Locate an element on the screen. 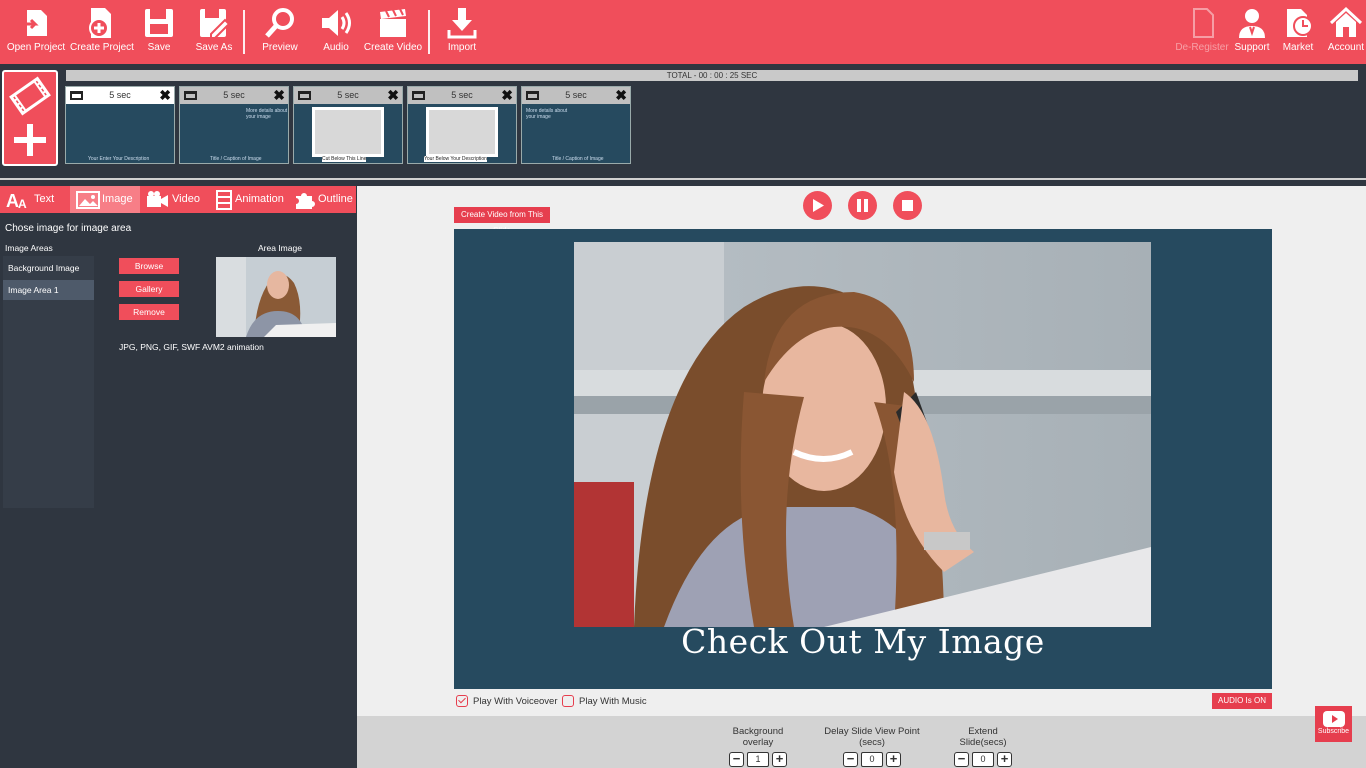 This screenshot has width=1366, height=768. background-overlay-label: Background overlay is located at coordinates (758, 737).